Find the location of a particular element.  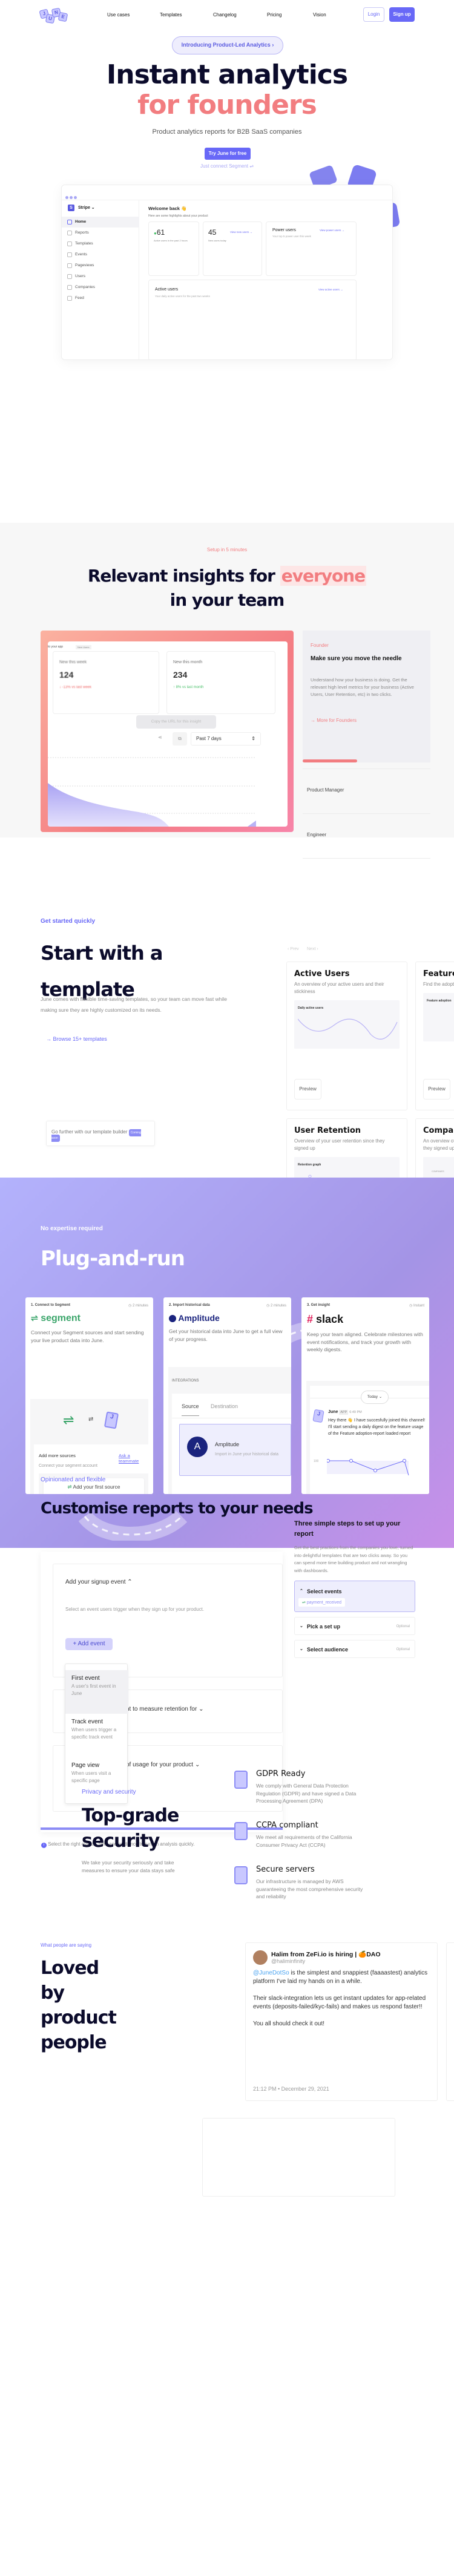

step-select-audience: ⌄ Select audience Optional is located at coordinates (354, 1649).